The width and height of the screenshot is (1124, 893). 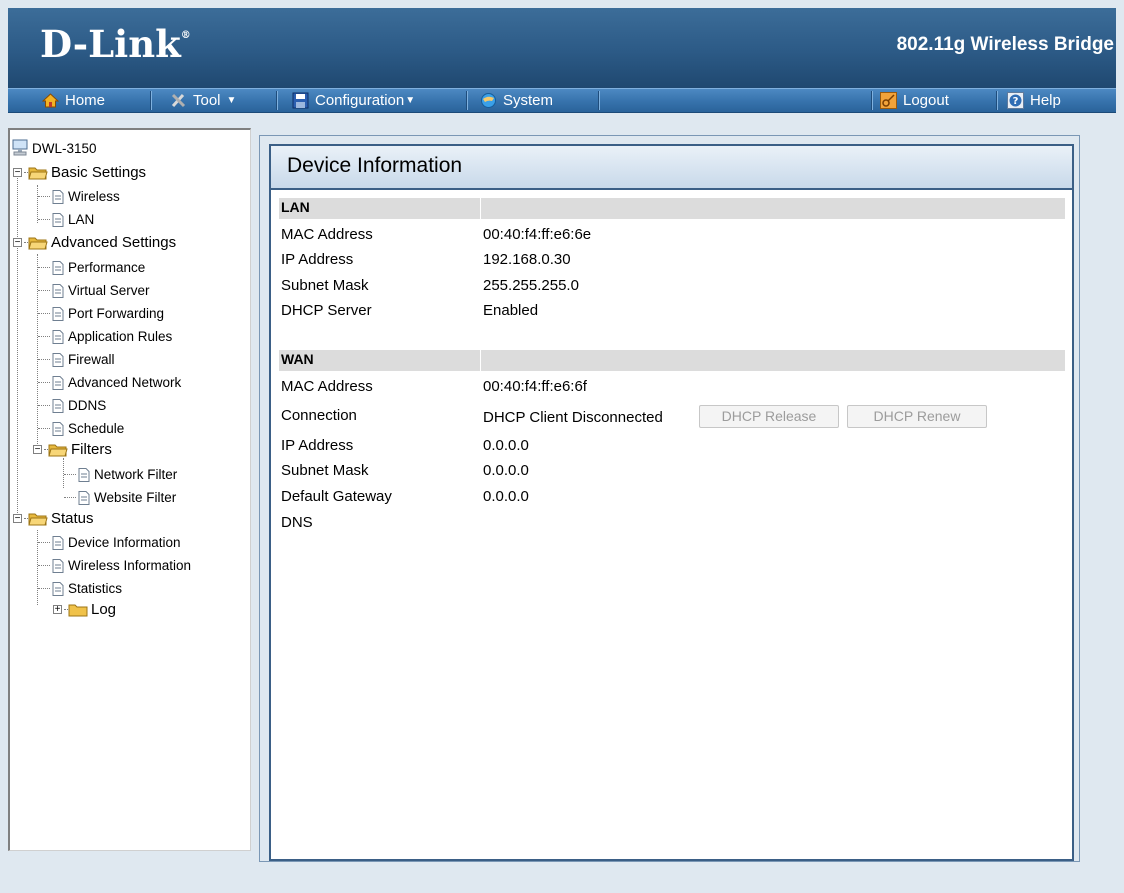 What do you see at coordinates (95, 588) in the screenshot?
I see `tree-label: Statistics` at bounding box center [95, 588].